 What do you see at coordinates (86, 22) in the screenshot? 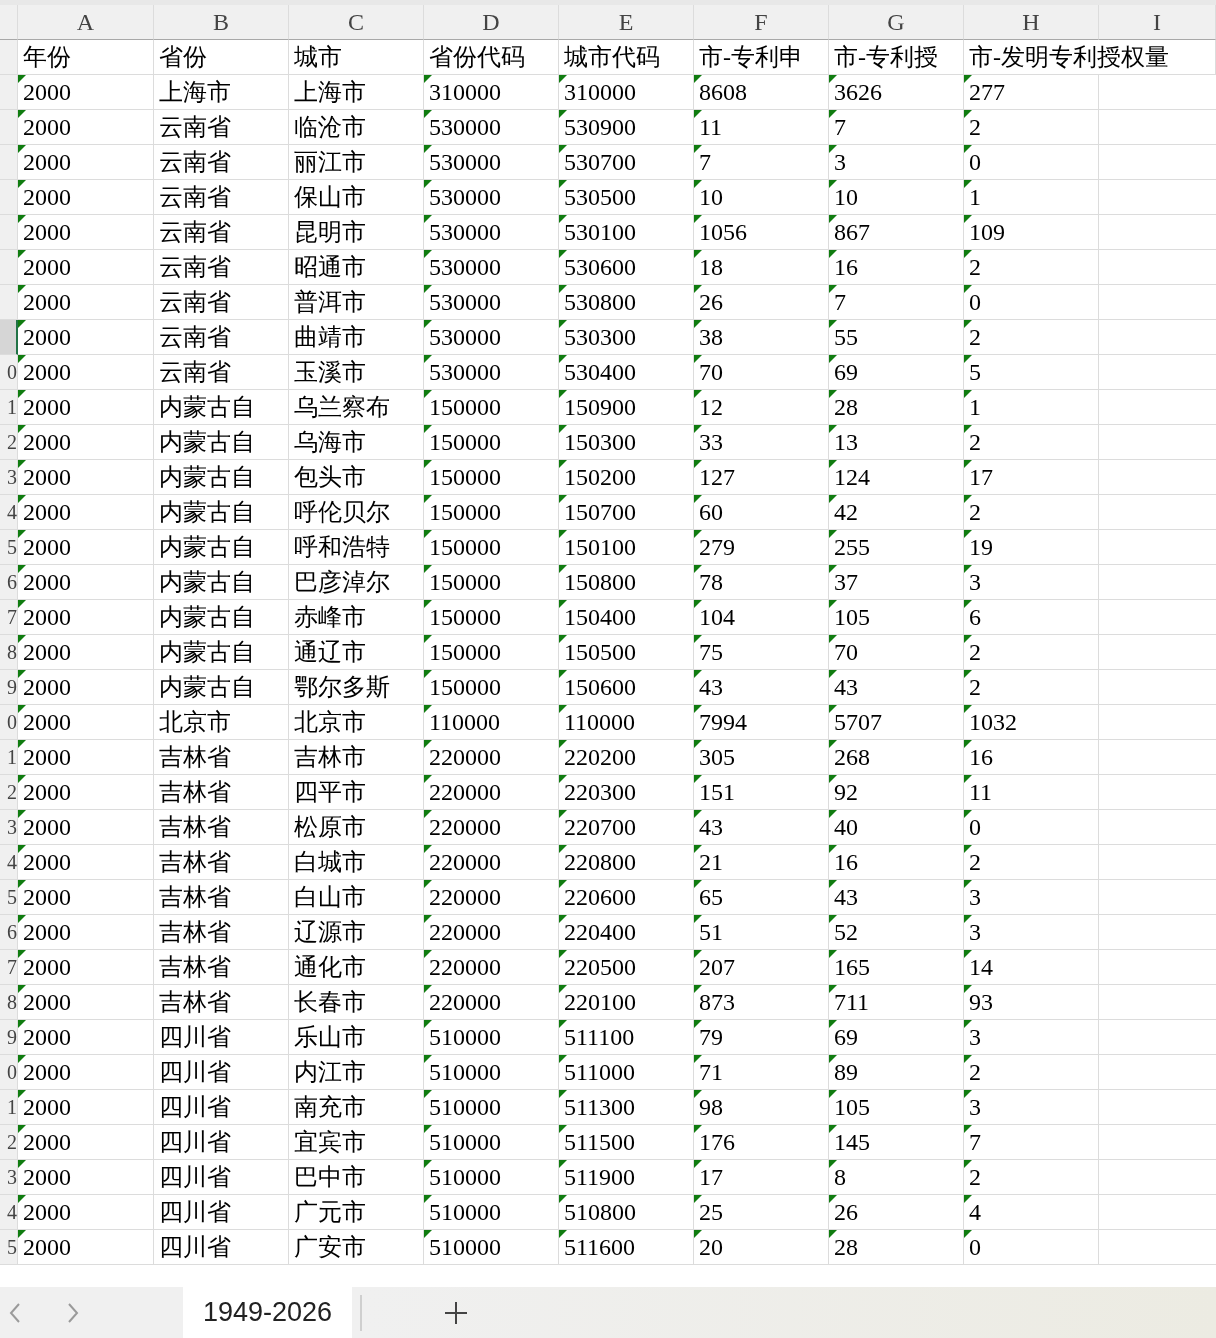
I see `column-header: A` at bounding box center [86, 22].